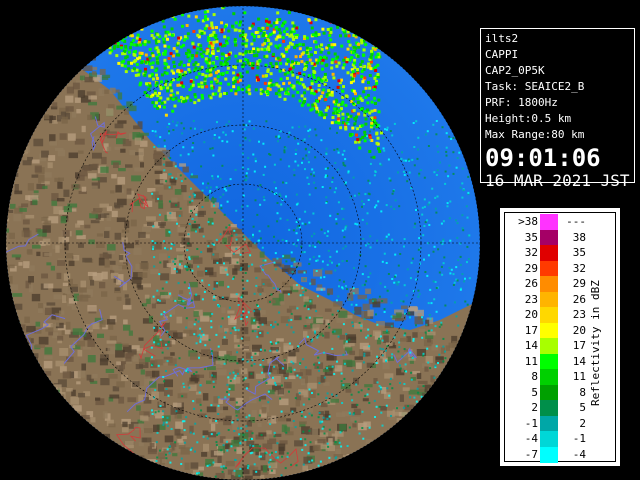  I want to click on legend-high-value: 35, so click(579, 252).